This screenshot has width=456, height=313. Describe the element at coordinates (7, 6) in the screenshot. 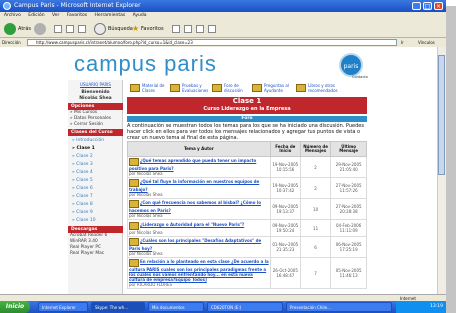

I see `ie-icon` at that location.